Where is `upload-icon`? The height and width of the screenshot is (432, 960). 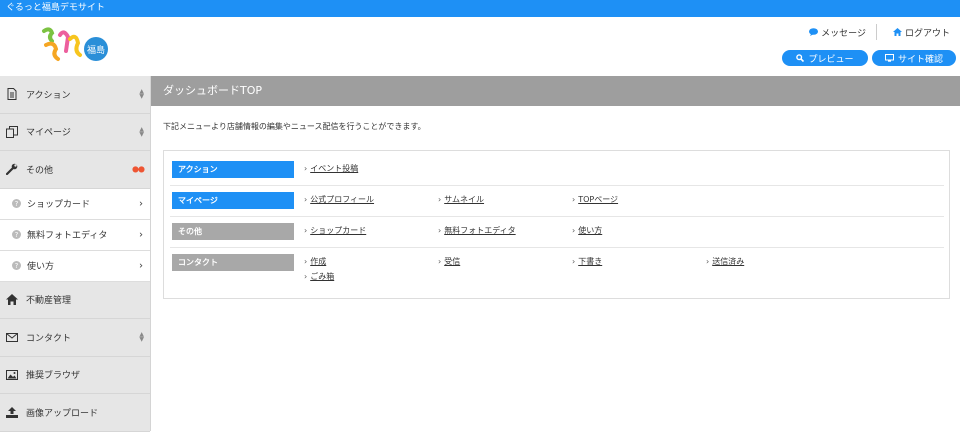 upload-icon is located at coordinates (12, 412).